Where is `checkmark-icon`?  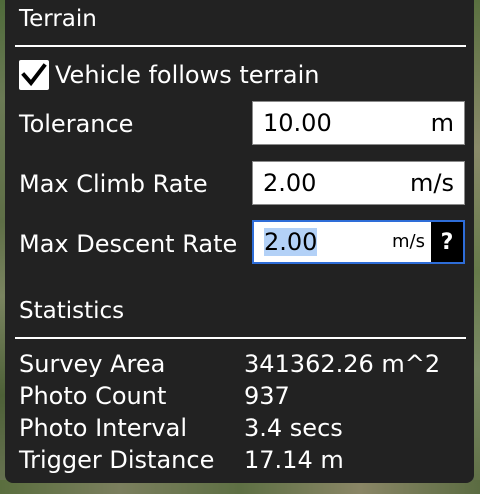 checkmark-icon is located at coordinates (34, 75).